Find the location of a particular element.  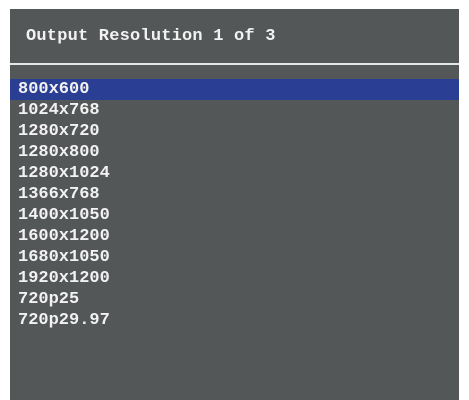

menu-header: Output Resolution 1 of 3 is located at coordinates (234, 37).